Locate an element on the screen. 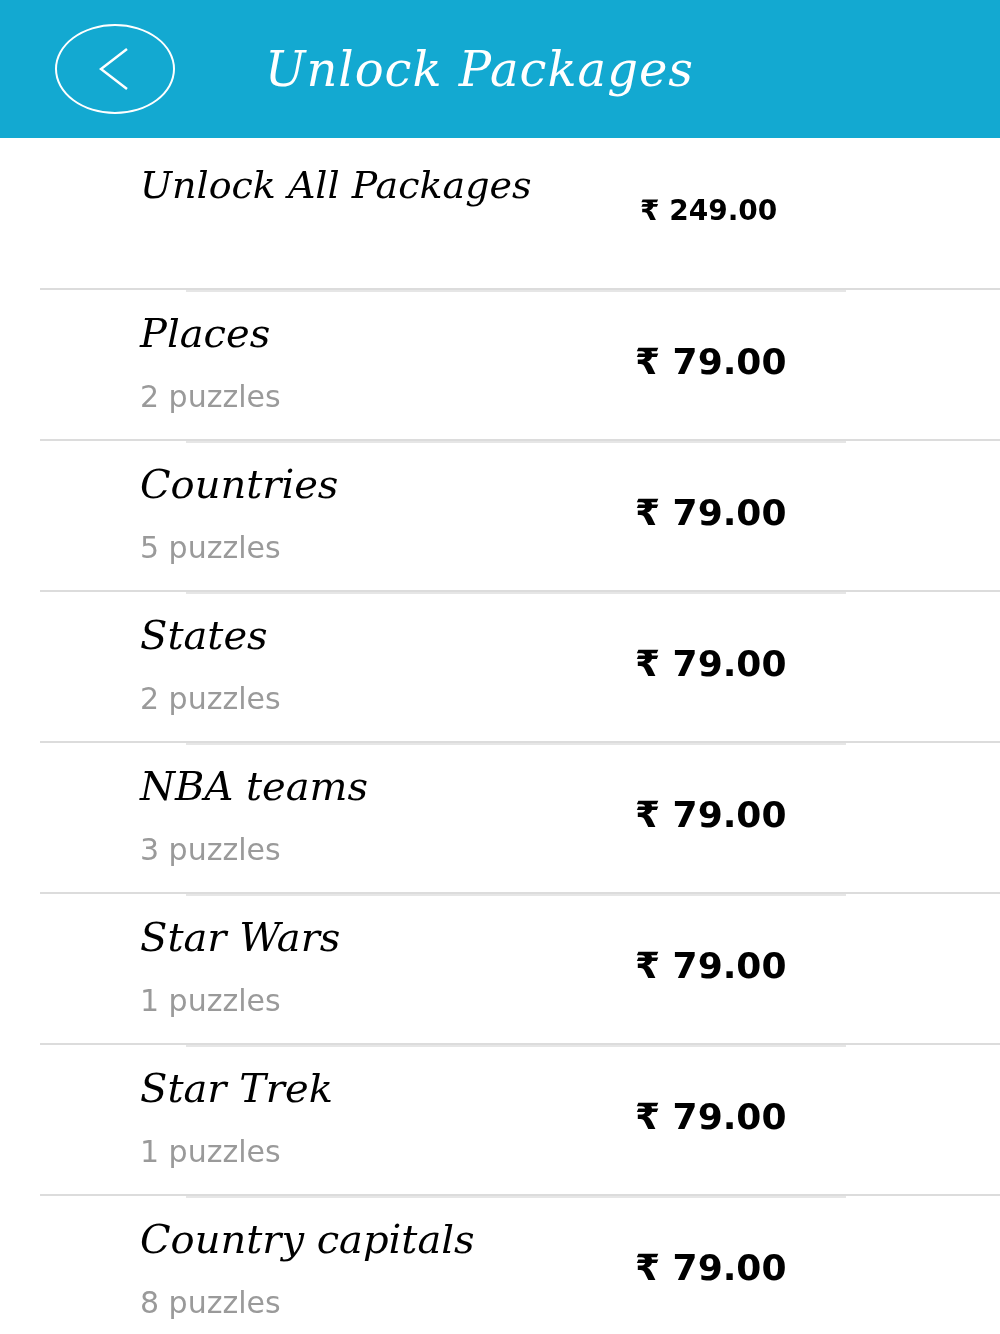 This screenshot has height=1334, width=1000. package-title: Star Trek is located at coordinates (237, 1088).